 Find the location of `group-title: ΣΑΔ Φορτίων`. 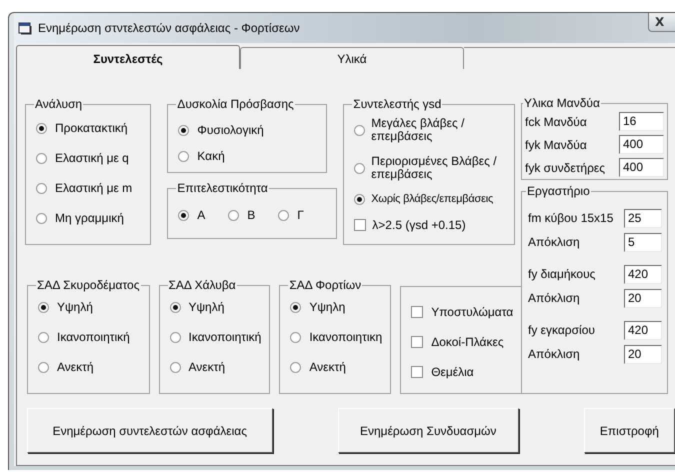

group-title: ΣΑΔ Φορτίων is located at coordinates (325, 285).